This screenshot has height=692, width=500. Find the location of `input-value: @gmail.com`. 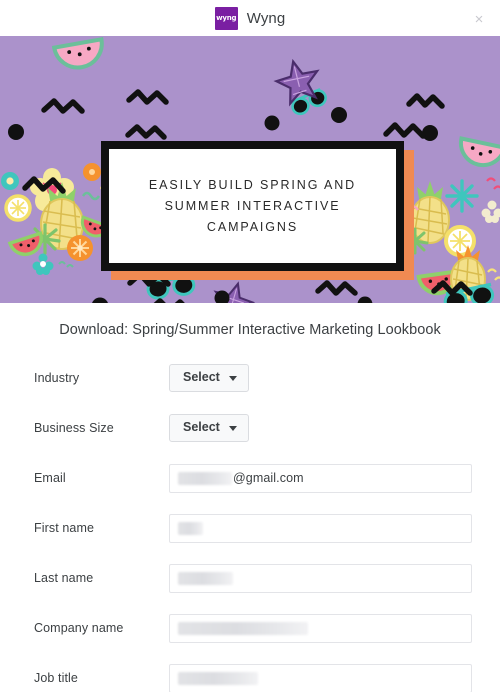

input-value: @gmail.com is located at coordinates (268, 478).